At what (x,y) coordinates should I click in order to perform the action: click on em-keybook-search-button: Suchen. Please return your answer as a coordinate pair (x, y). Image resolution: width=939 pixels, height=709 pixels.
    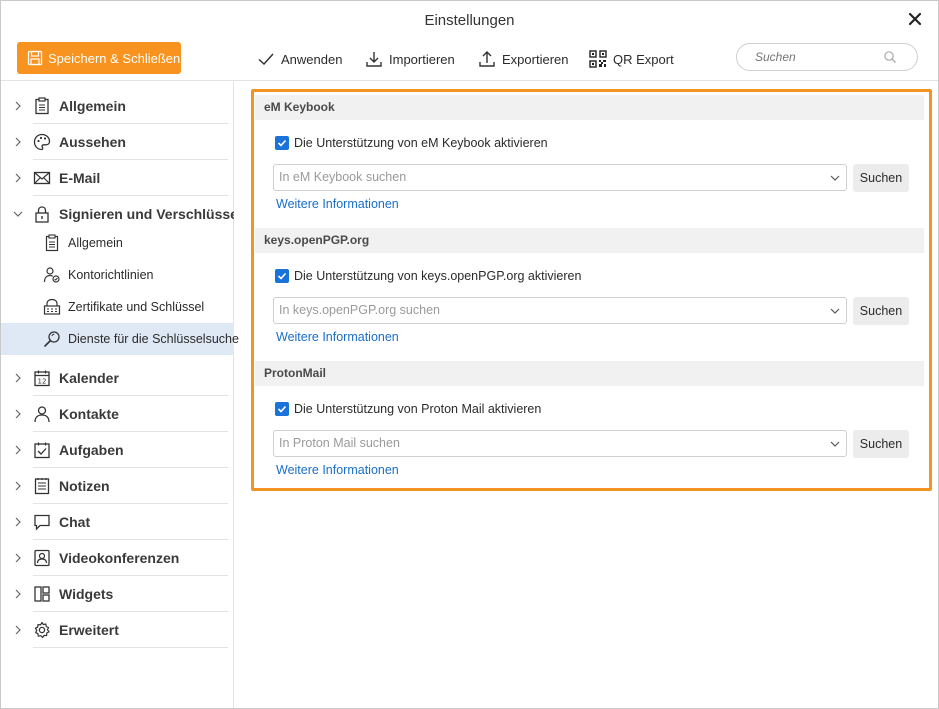
    Looking at the image, I should click on (881, 178).